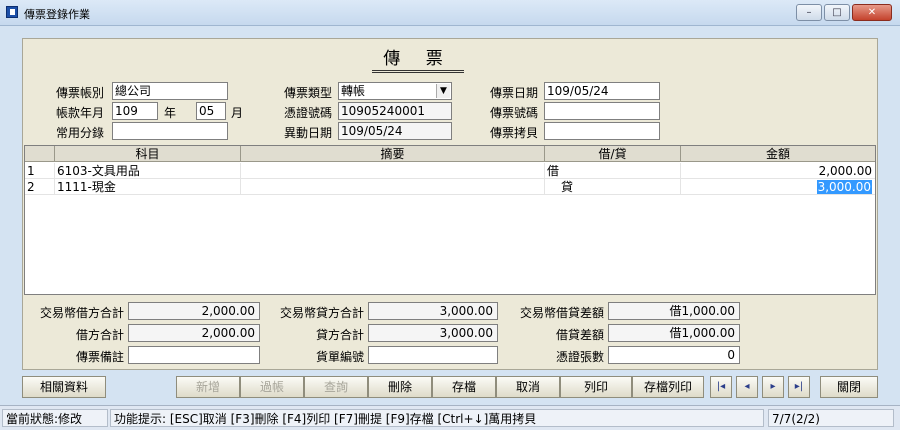  I want to click on previous-record-icon: ◂, so click(747, 387).